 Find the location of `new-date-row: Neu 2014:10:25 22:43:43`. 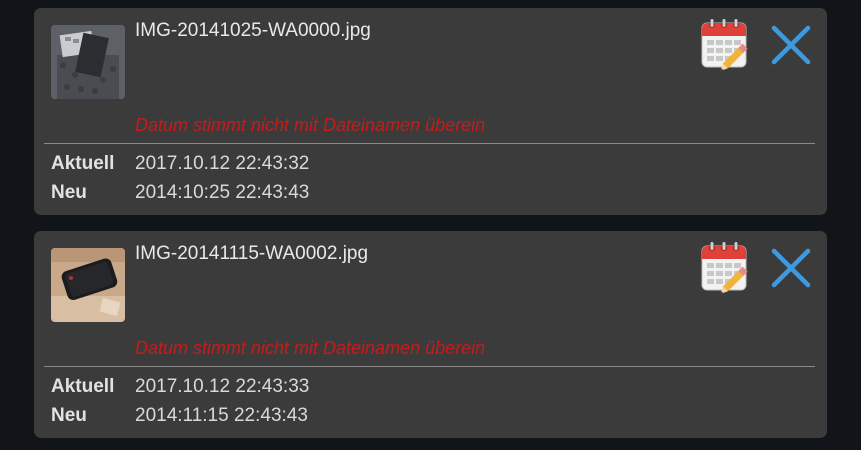

new-date-row: Neu 2014:10:25 22:43:43 is located at coordinates (180, 193).